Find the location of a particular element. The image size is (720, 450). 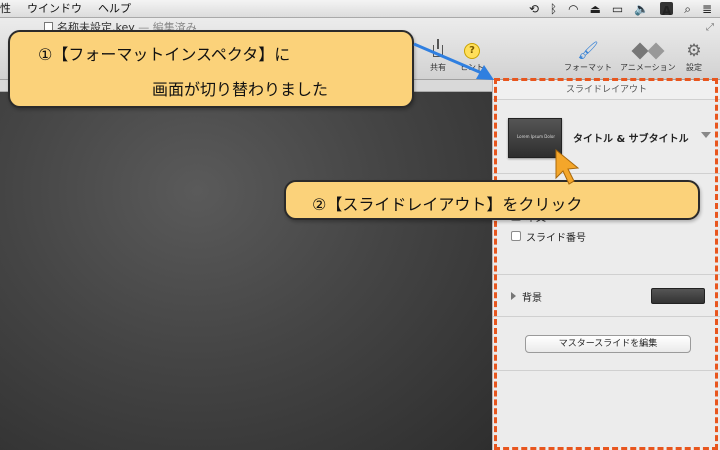

callout-1-line-1: ①【フォーマットインスペクタ】に is located at coordinates (164, 54).